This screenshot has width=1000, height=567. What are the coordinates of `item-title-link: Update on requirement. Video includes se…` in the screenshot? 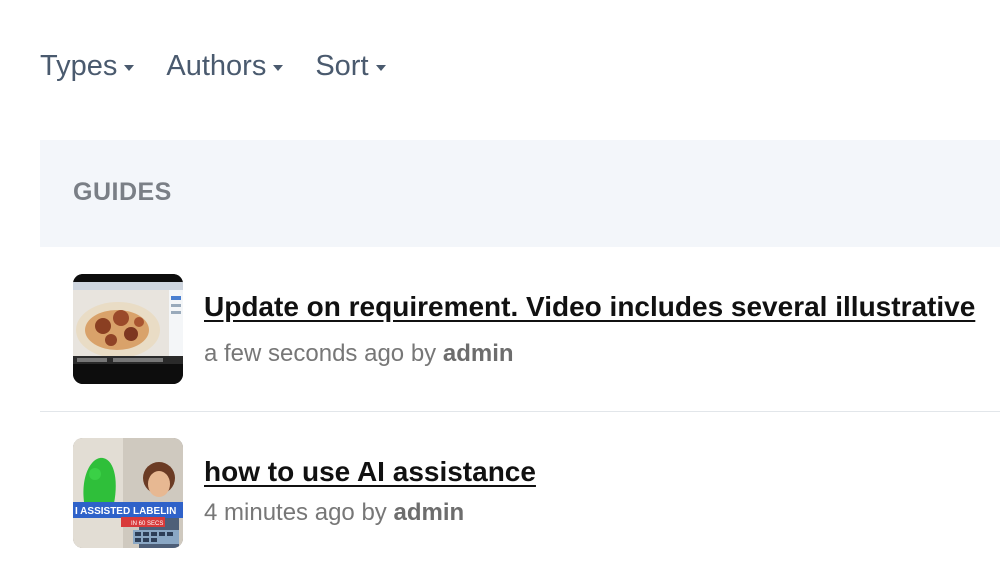 It's located at (589, 307).